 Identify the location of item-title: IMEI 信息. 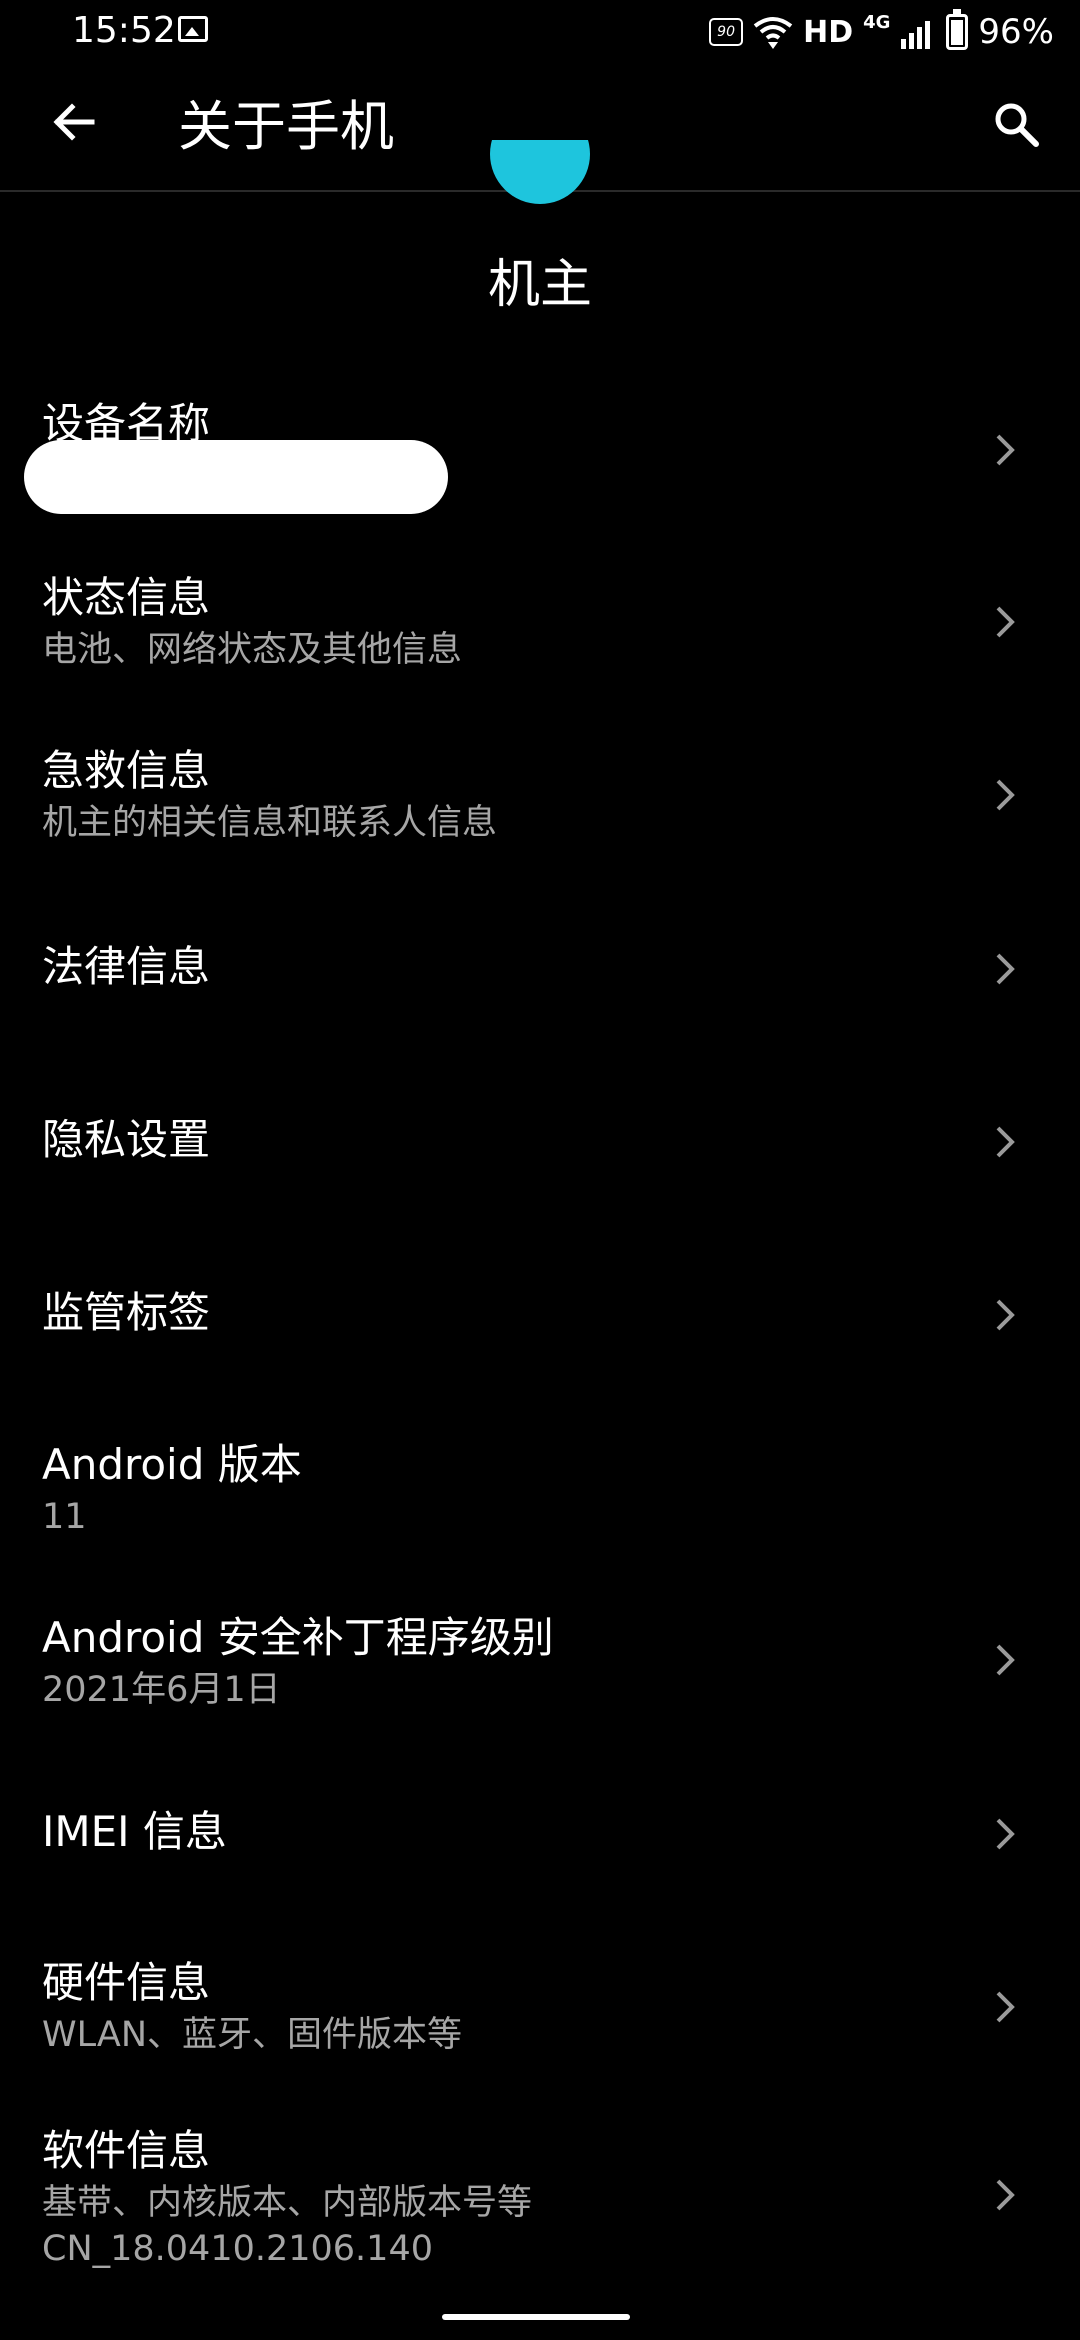
(134, 1831).